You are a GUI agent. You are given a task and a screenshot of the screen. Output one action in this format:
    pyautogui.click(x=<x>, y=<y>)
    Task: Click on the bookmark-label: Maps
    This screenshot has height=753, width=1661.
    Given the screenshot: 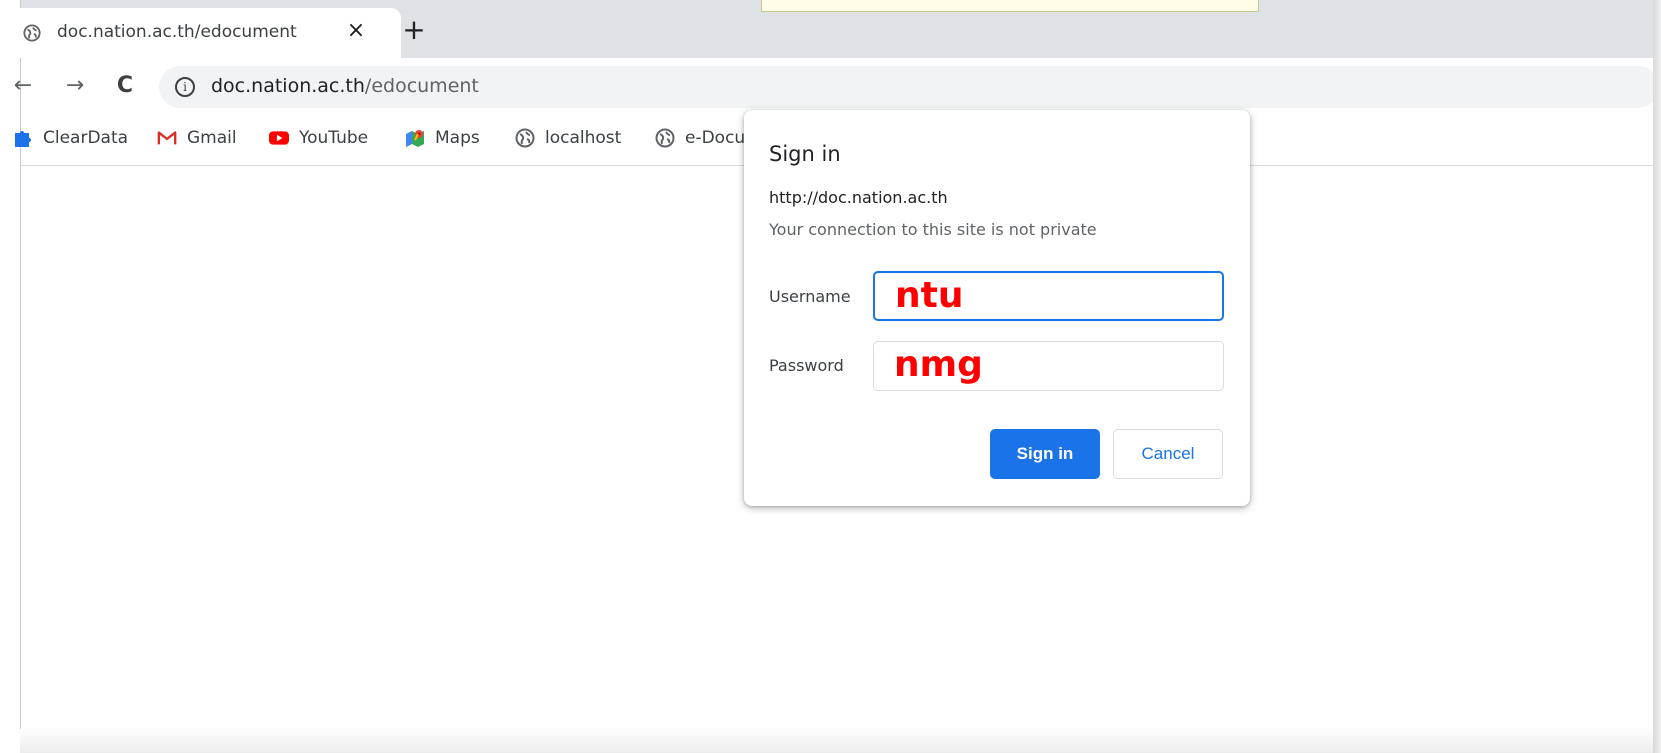 What is the action you would take?
    pyautogui.click(x=457, y=138)
    